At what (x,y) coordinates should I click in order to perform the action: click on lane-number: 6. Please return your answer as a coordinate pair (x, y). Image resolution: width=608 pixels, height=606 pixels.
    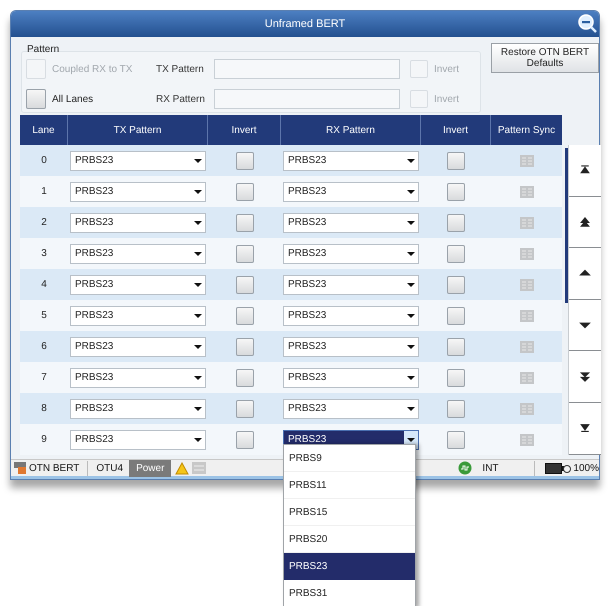
    Looking at the image, I should click on (44, 347).